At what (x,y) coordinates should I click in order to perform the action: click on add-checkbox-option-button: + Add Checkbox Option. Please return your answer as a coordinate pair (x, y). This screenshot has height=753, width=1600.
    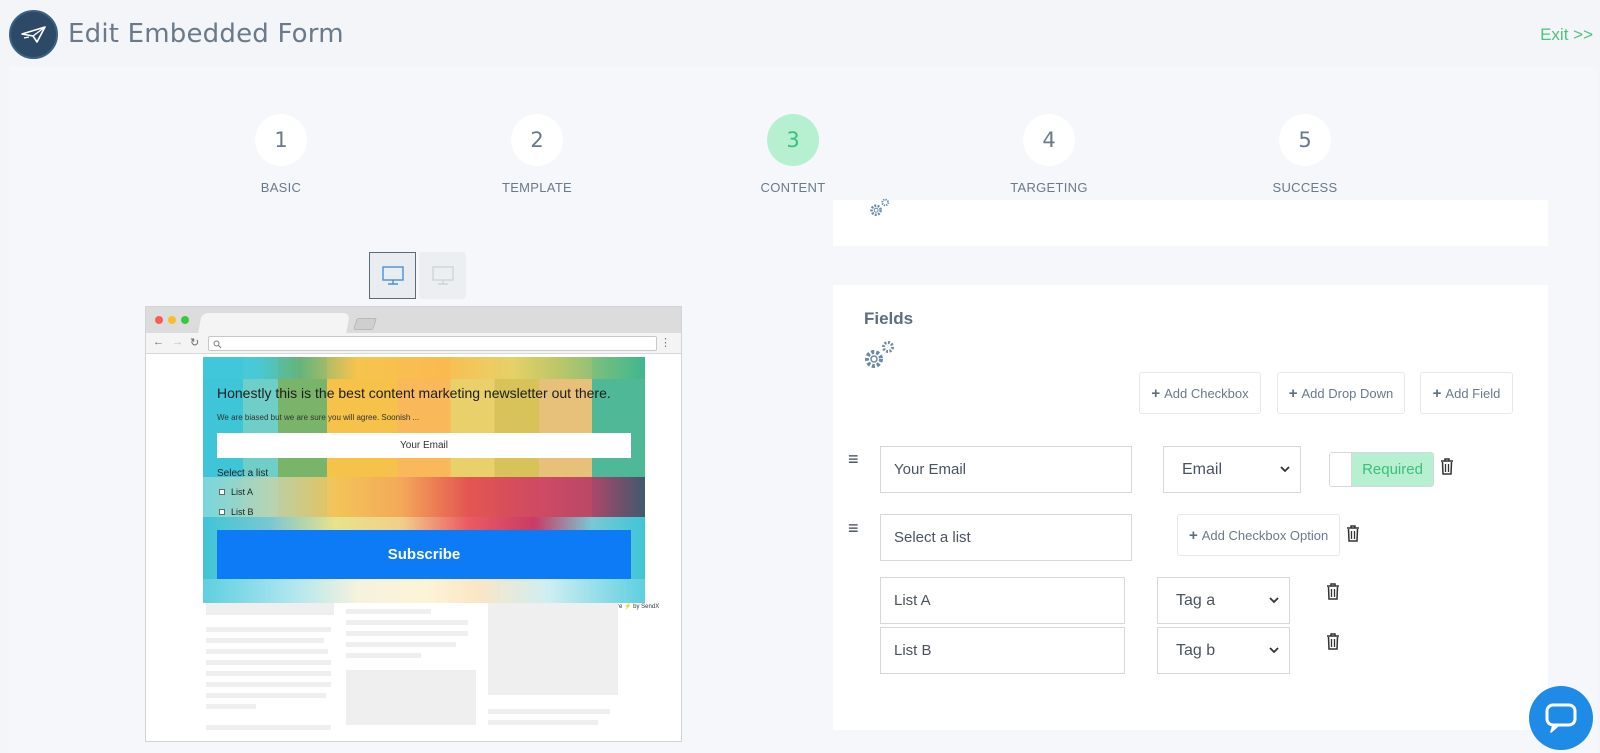
    Looking at the image, I should click on (1259, 535).